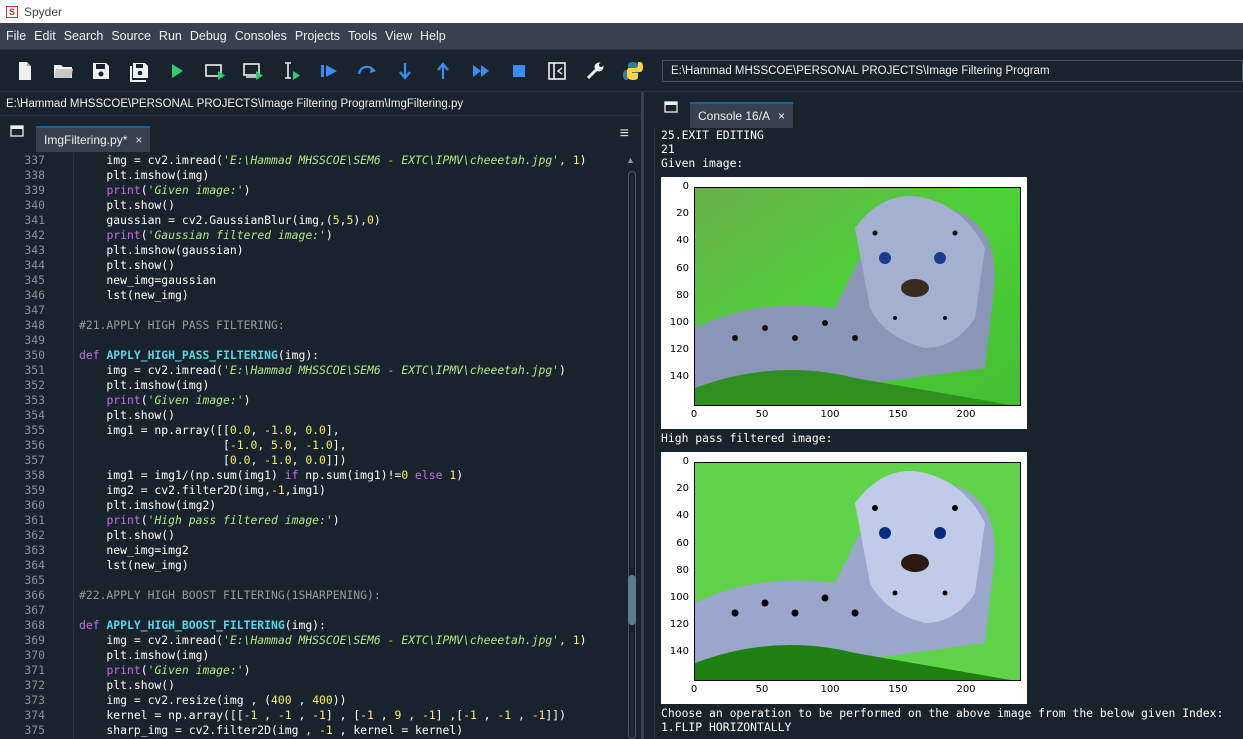 Image resolution: width=1243 pixels, height=739 pixels. Describe the element at coordinates (127, 415) in the screenshot. I see `code-line: plt.show()` at that location.